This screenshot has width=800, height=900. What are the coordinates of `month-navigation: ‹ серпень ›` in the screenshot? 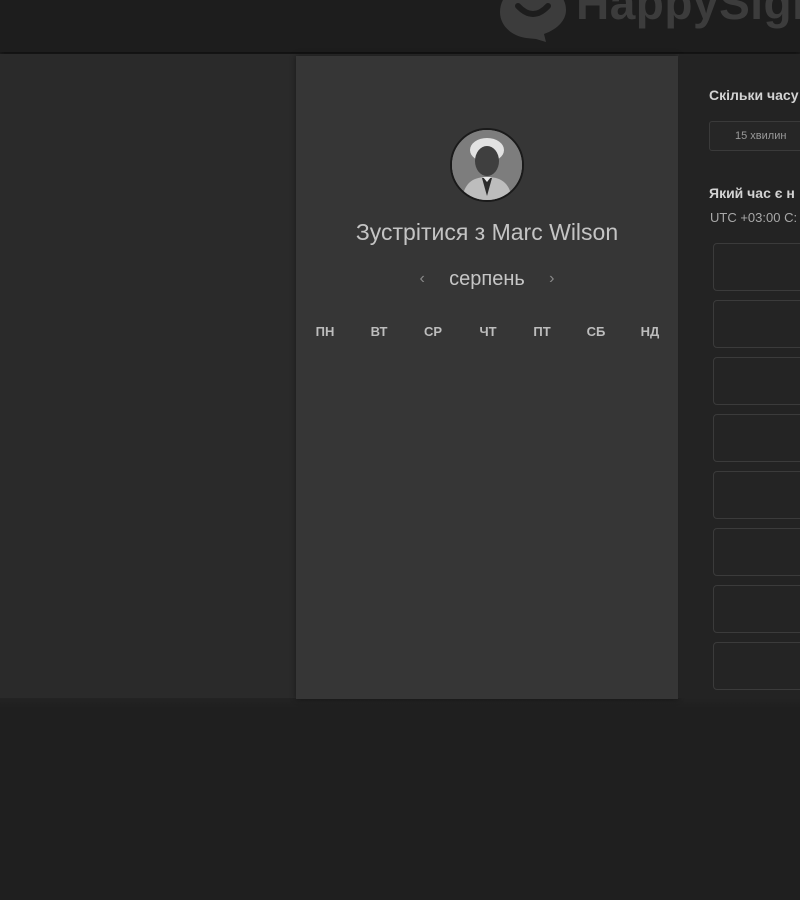 It's located at (487, 279).